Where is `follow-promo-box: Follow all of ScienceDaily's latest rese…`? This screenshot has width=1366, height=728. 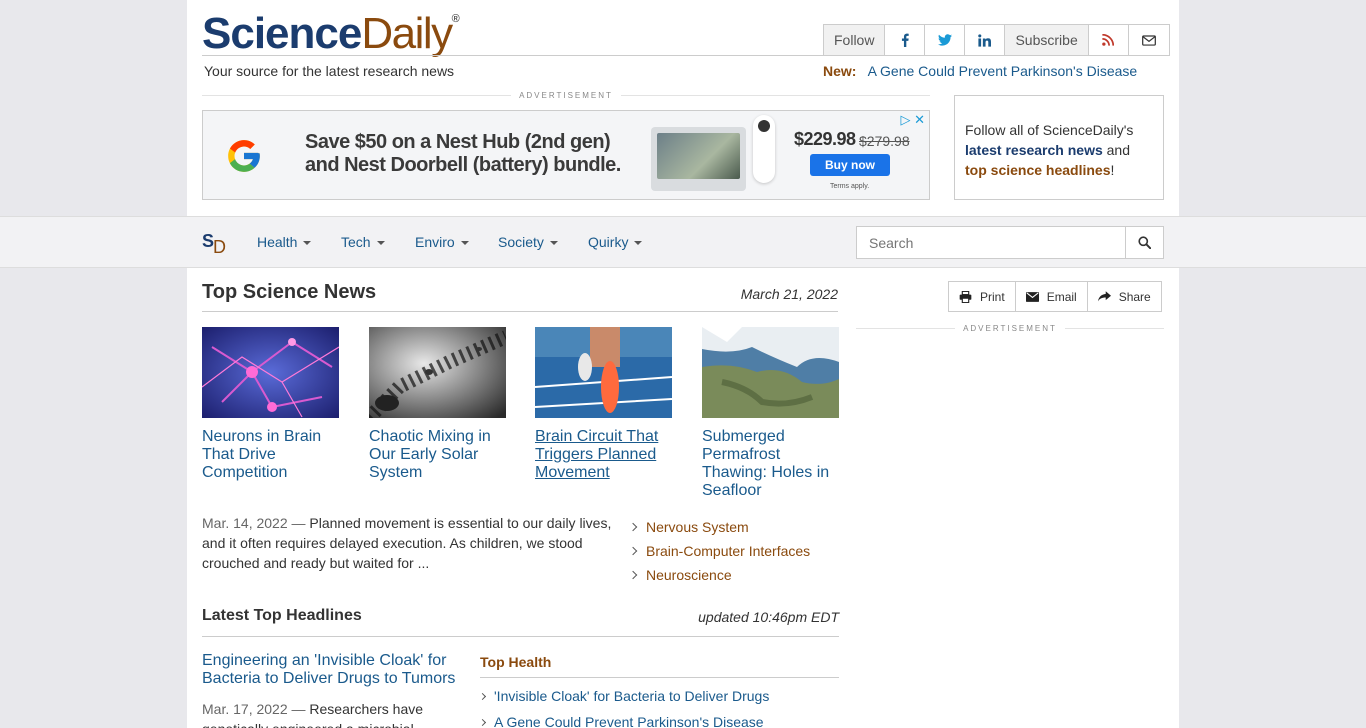 follow-promo-box: Follow all of ScienceDaily's latest rese… is located at coordinates (1059, 147).